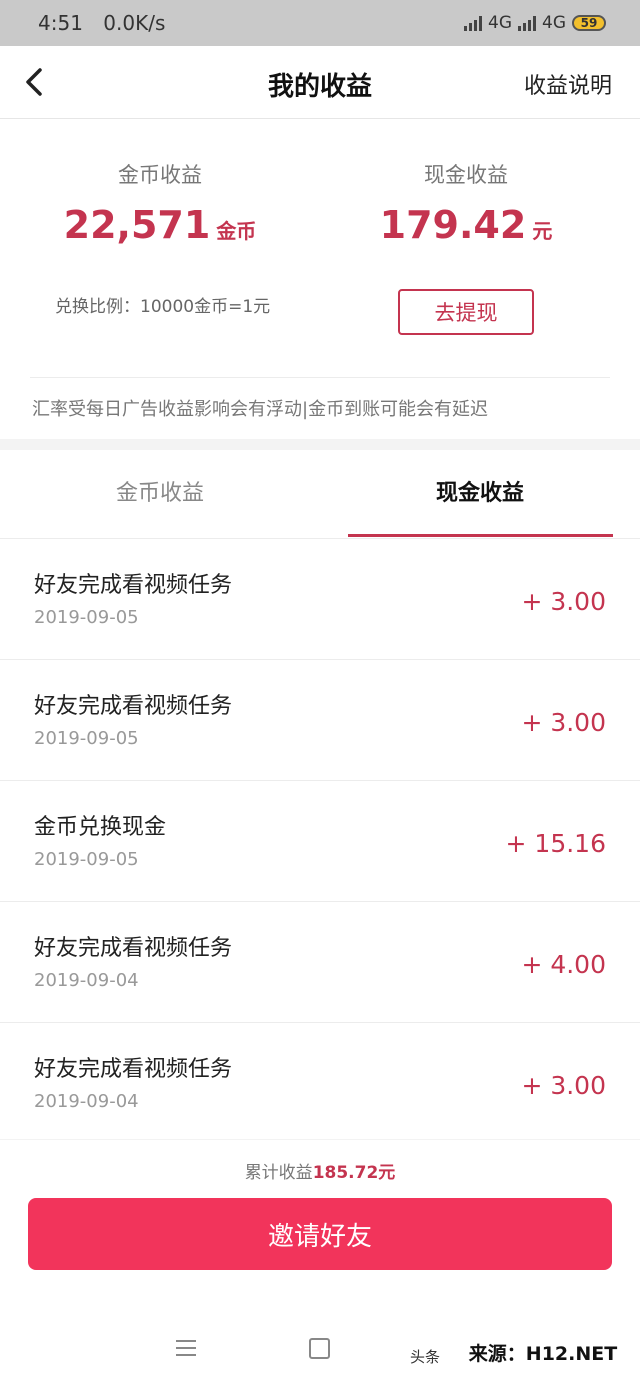 This screenshot has height=1387, width=640. I want to click on status-net-speed: 0.0K/s, so click(134, 23).